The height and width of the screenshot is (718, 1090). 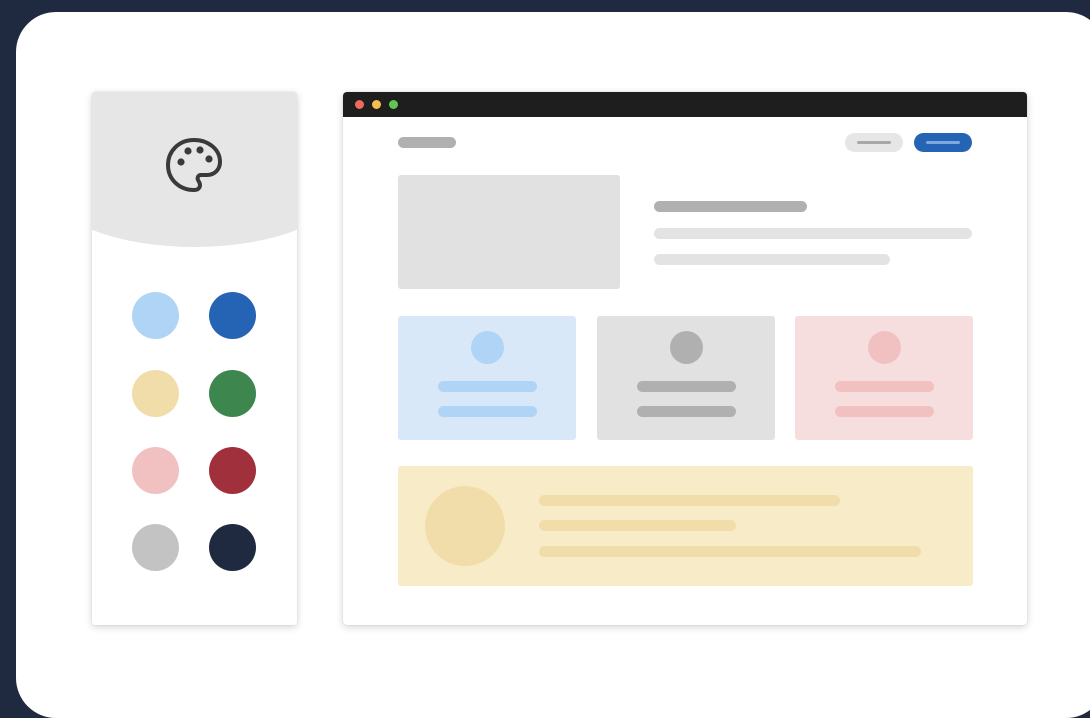 I want to click on hero-heading-placeholder, so click(x=730, y=206).